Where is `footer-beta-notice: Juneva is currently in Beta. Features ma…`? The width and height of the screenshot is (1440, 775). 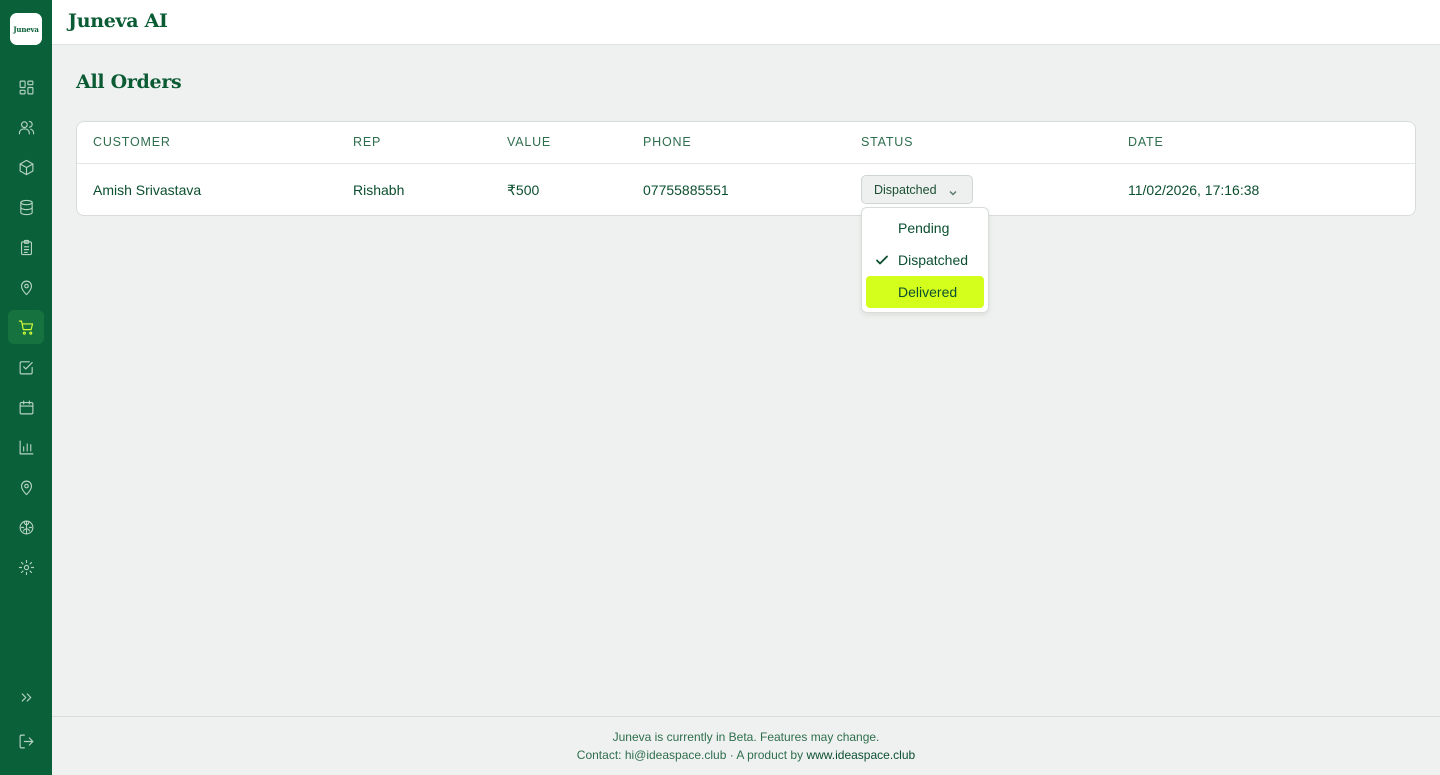 footer-beta-notice: Juneva is currently in Beta. Features ma… is located at coordinates (746, 737).